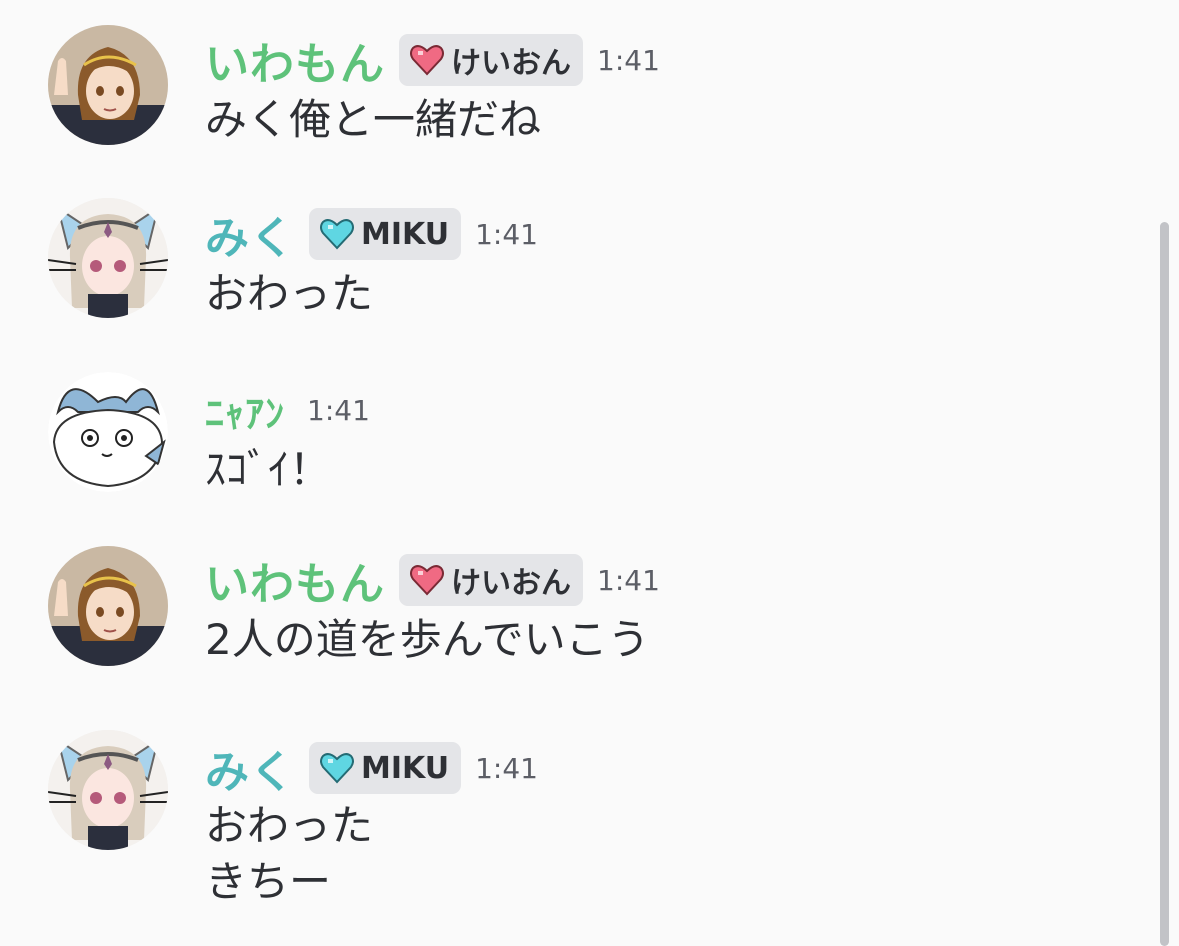  Describe the element at coordinates (287, 410) in the screenshot. I see `message-header: ﾆｬｱﾝ 1:41` at that location.